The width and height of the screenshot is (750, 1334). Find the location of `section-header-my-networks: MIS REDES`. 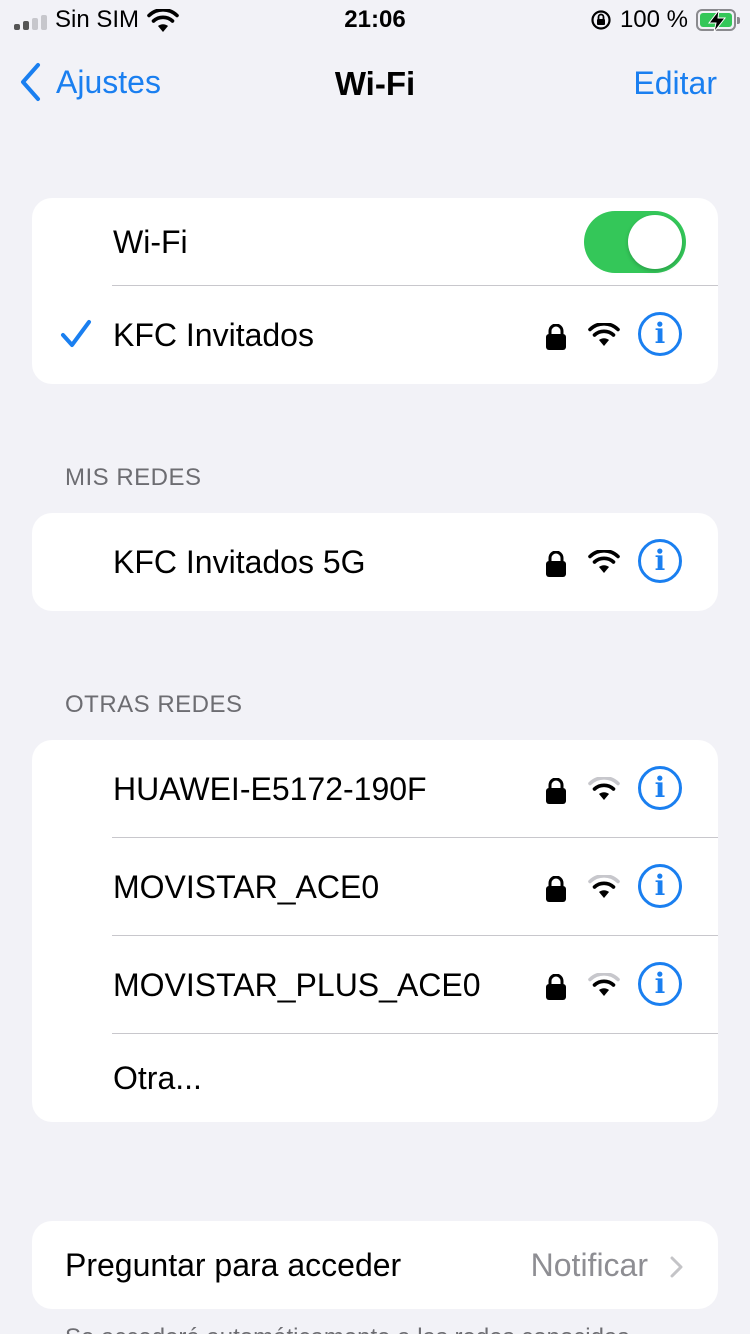

section-header-my-networks: MIS REDES is located at coordinates (133, 477).